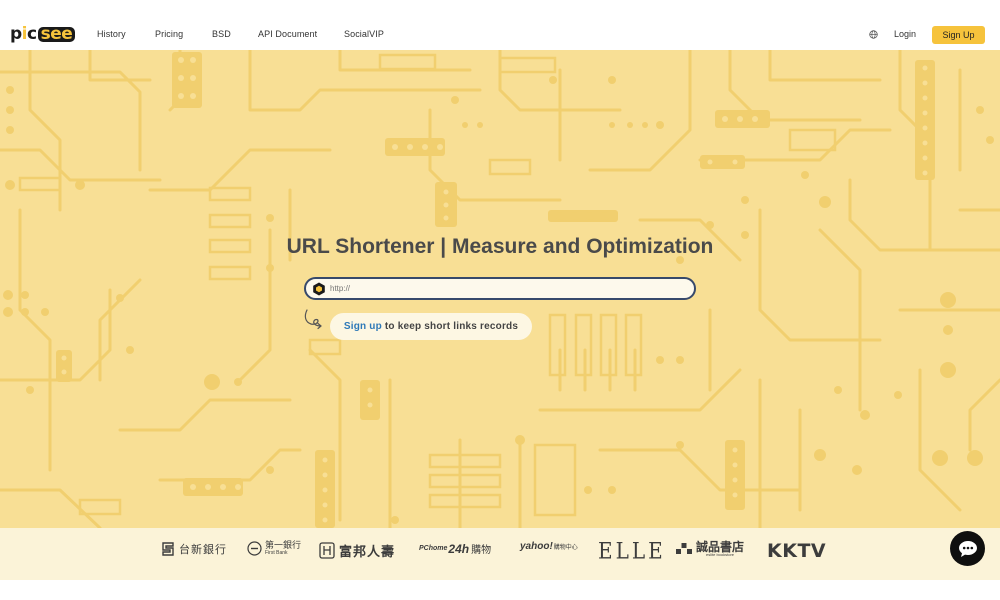  What do you see at coordinates (169, 34) in the screenshot?
I see `nav-pricing: Pricing` at bounding box center [169, 34].